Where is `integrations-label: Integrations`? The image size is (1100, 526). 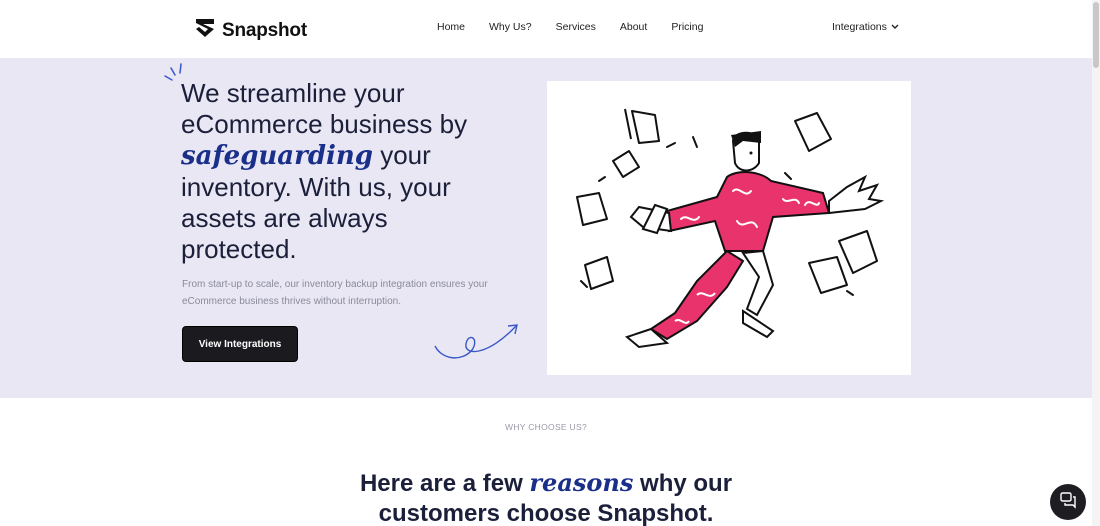 integrations-label: Integrations is located at coordinates (859, 27).